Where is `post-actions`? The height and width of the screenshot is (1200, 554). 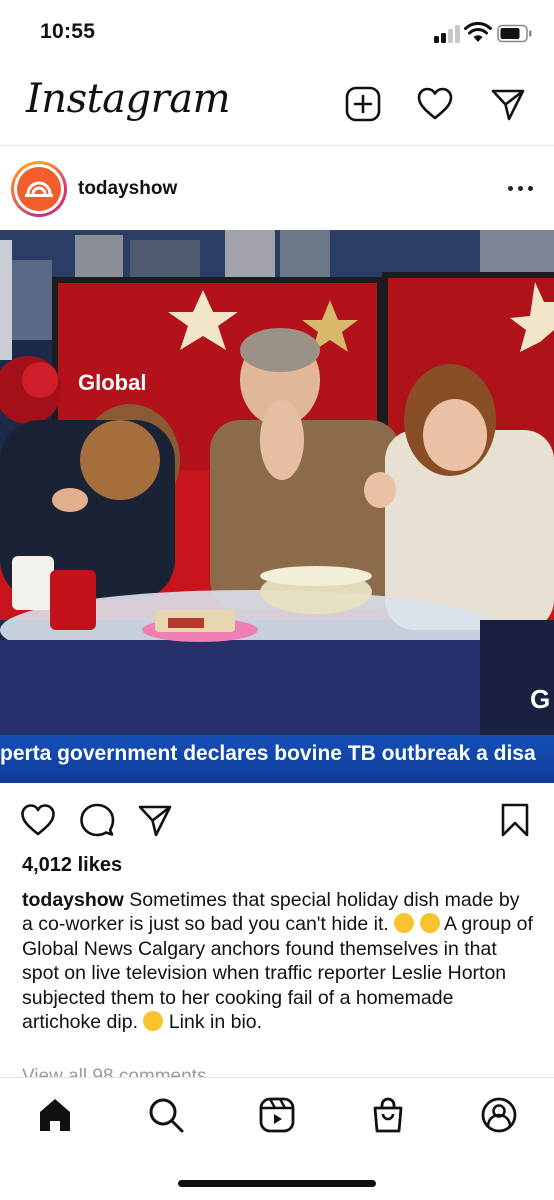
post-actions is located at coordinates (277, 819).